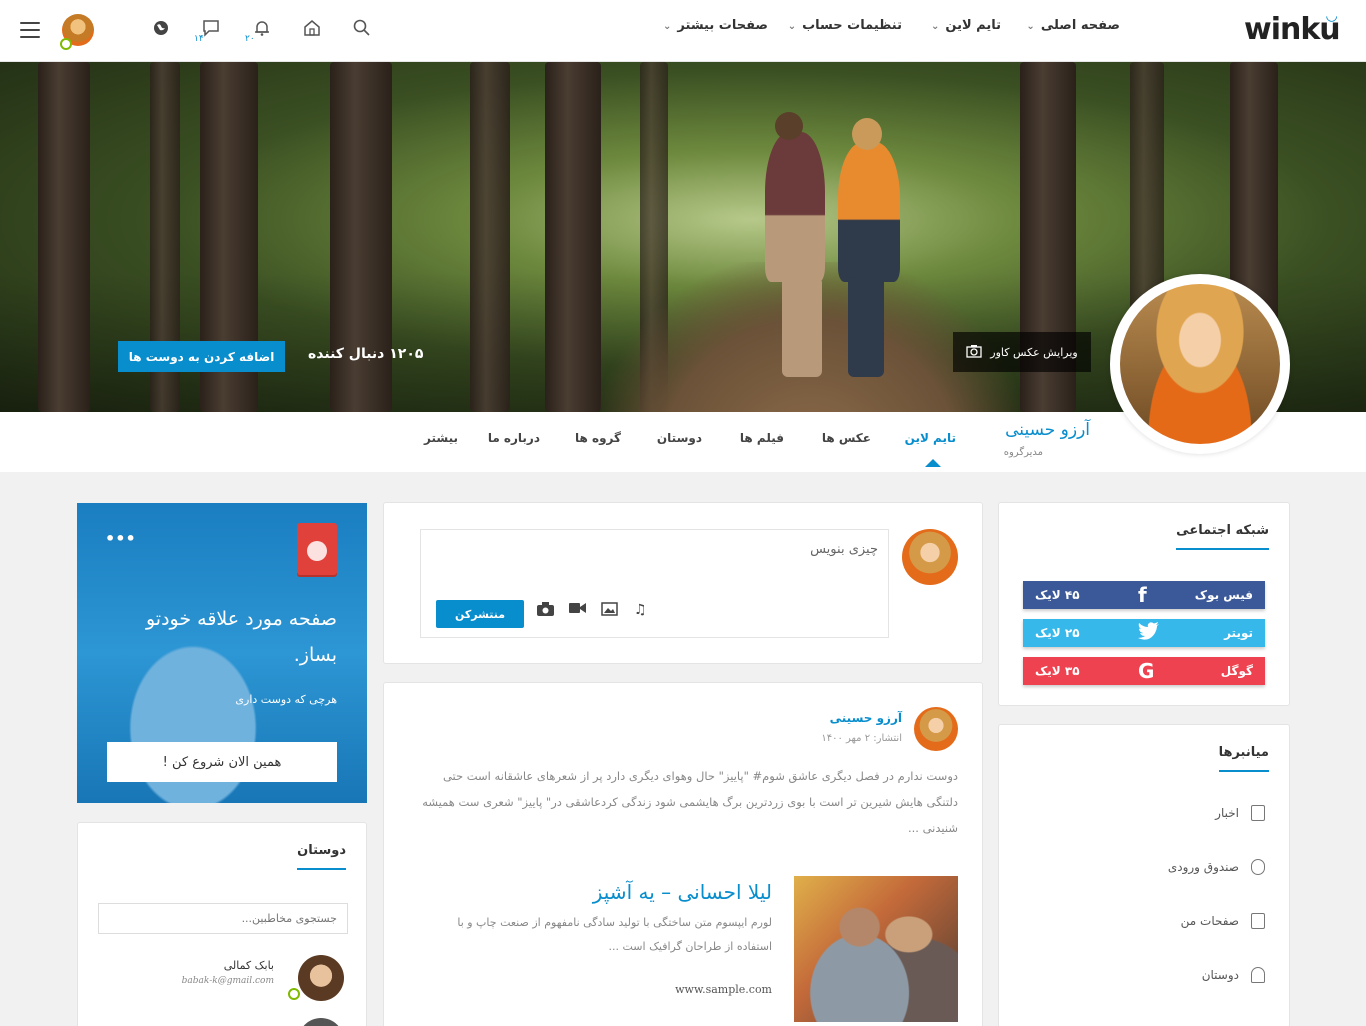 This screenshot has height=1026, width=1366. I want to click on video-icon, so click(577, 610).